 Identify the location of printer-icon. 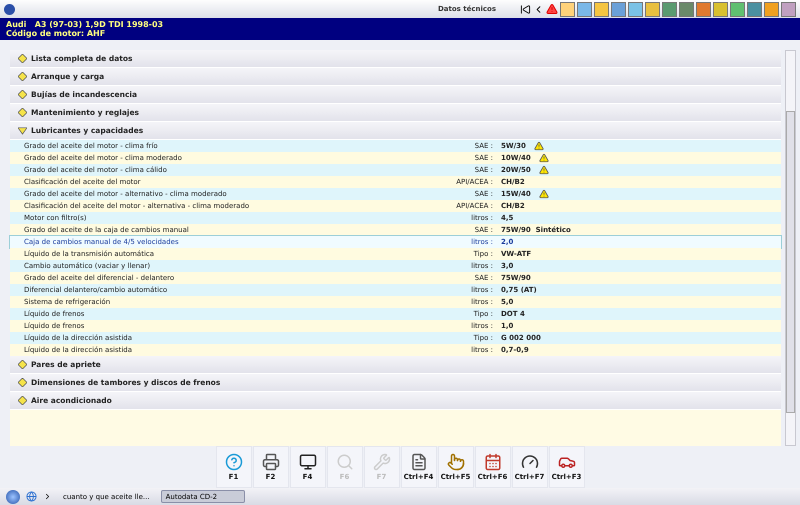
(271, 462).